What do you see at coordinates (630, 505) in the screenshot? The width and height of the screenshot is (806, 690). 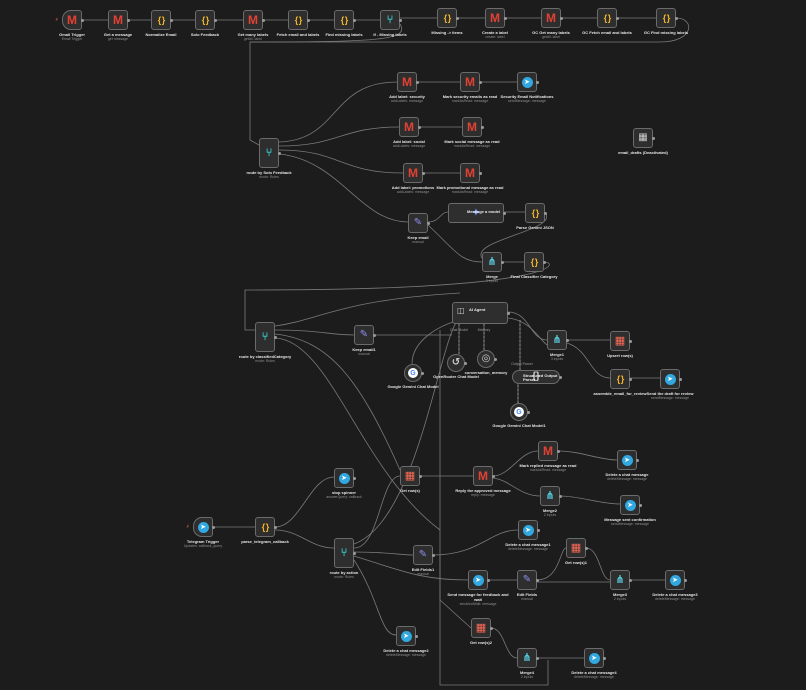 I see `node-message-sent-confirmation: ➤` at bounding box center [630, 505].